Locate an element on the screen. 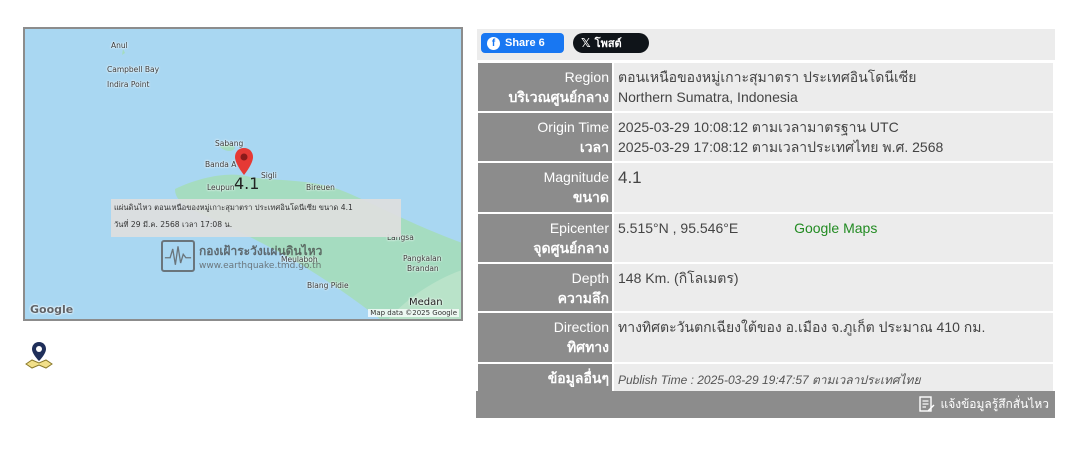 The height and width of the screenshot is (459, 1080). facebook-share-label: Share 6 is located at coordinates (525, 43).